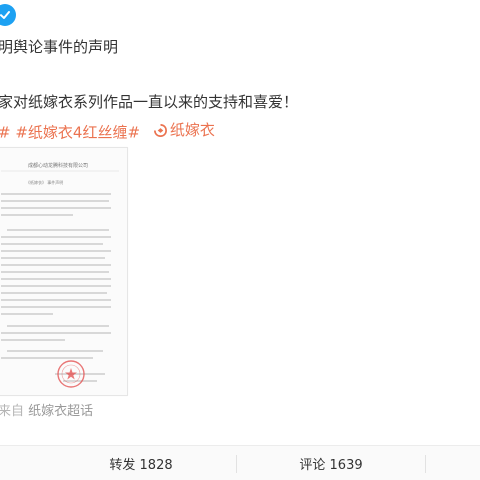  What do you see at coordinates (12, 411) in the screenshot?
I see `source-prefix: 来自` at bounding box center [12, 411].